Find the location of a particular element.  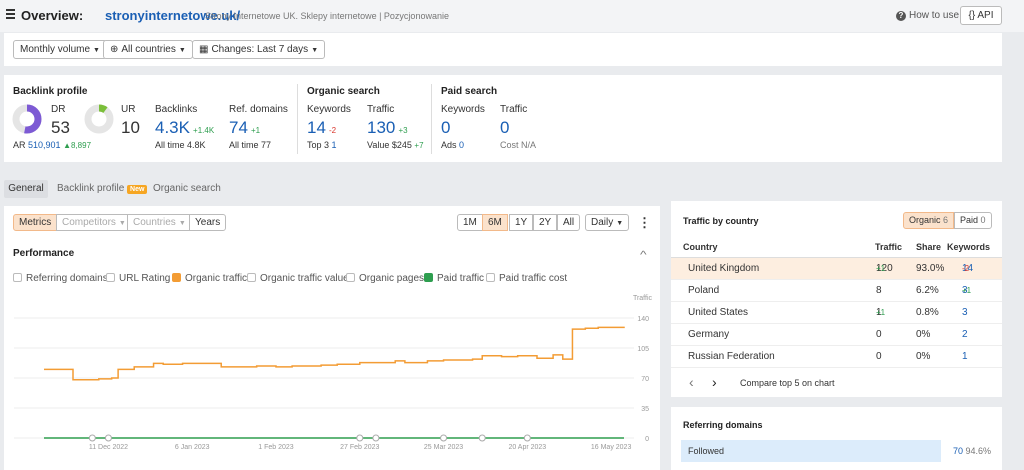

paid-toggle-label: Paid is located at coordinates (969, 220).